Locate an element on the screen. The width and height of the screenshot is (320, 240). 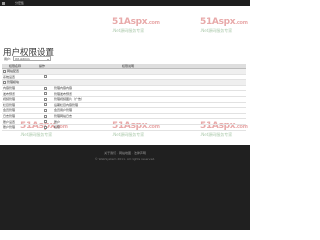
permission-description: 管理网站日志 is located at coordinates (63, 116).